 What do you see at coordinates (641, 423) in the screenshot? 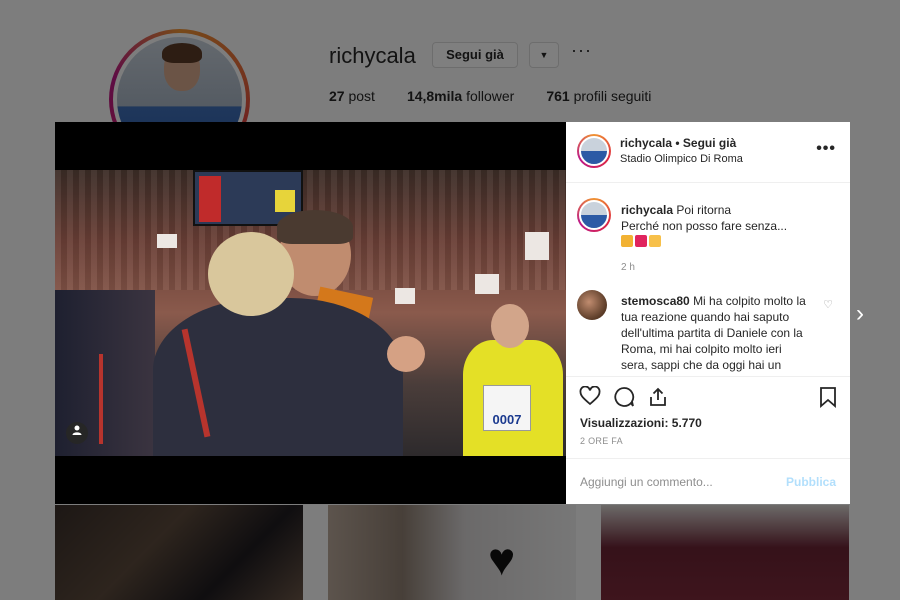
I see `view-count: Visualizzazioni: 5.770` at bounding box center [641, 423].